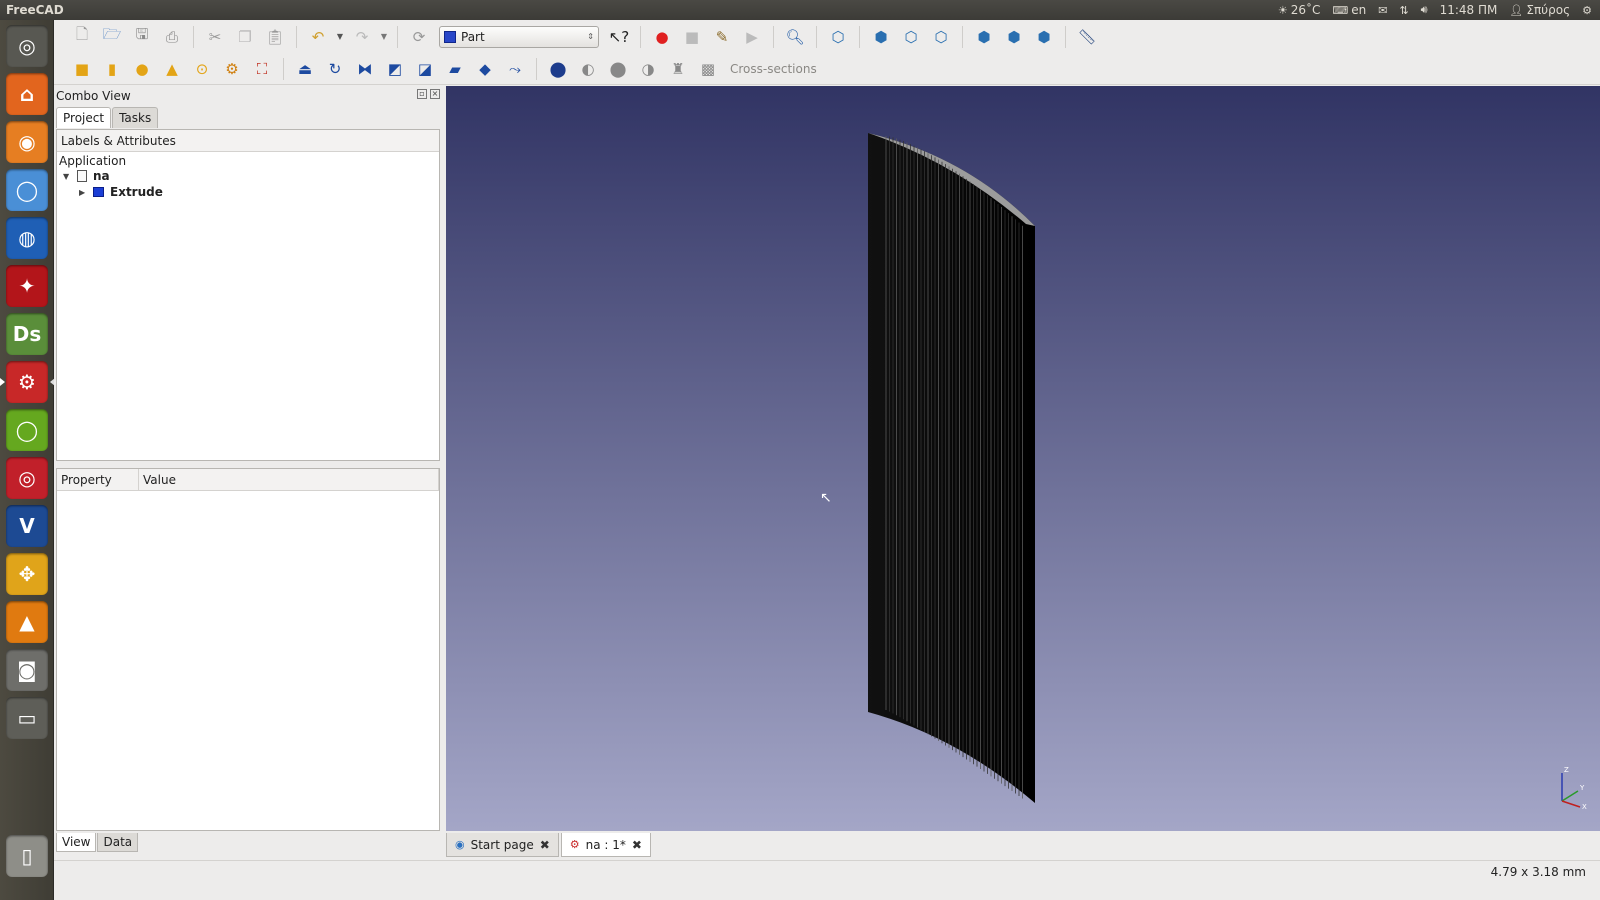  What do you see at coordinates (1539, 10) in the screenshot?
I see `user-indicator: 👤︎ Σπύρος` at bounding box center [1539, 10].